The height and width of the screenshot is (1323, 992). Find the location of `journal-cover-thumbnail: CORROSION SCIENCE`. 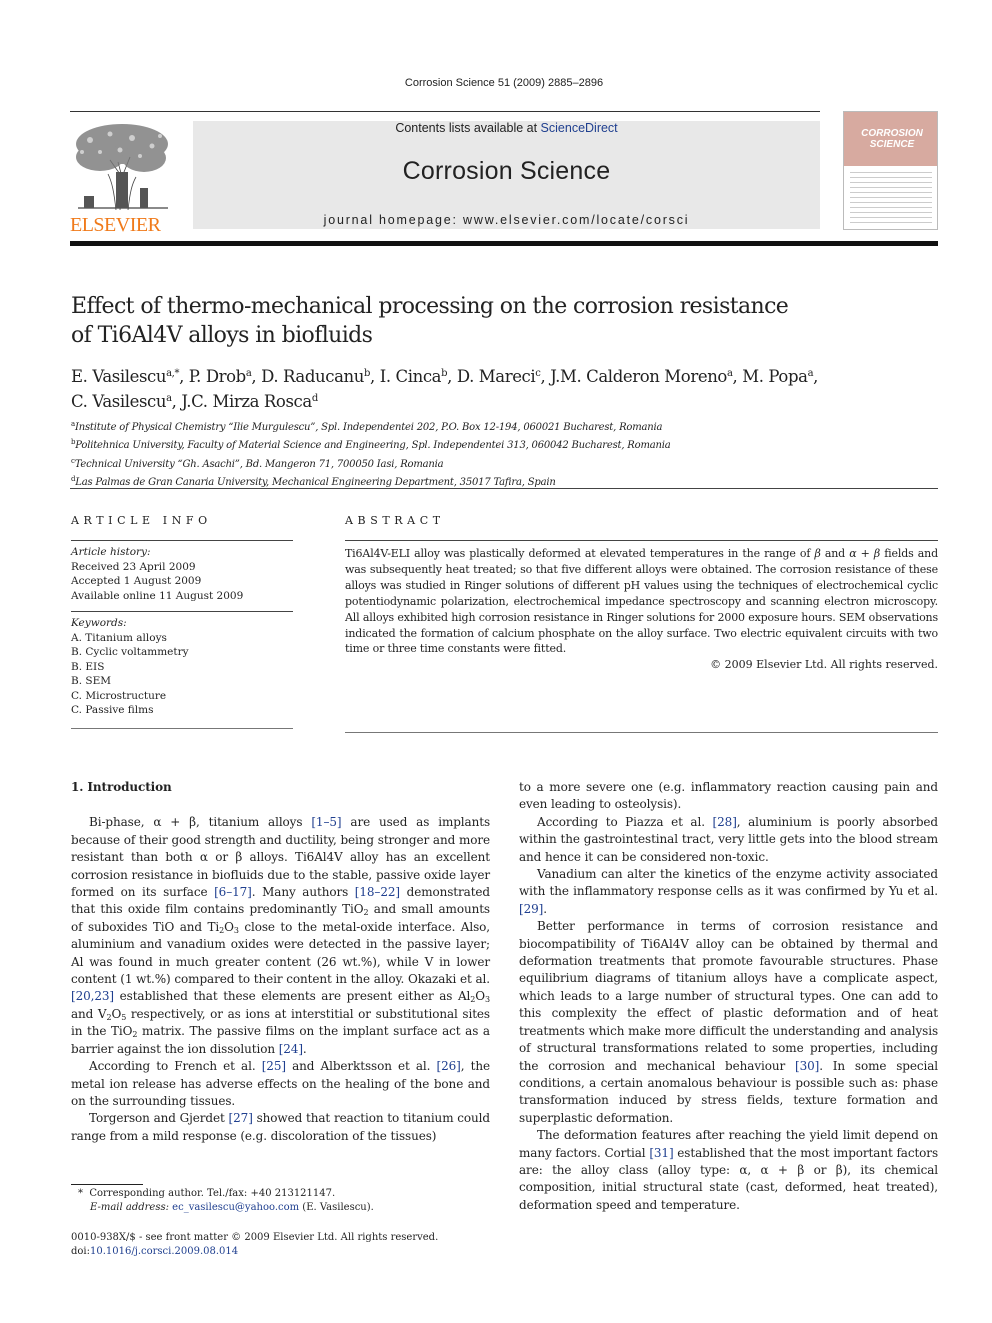

journal-cover-thumbnail: CORROSION SCIENCE is located at coordinates (890, 170).